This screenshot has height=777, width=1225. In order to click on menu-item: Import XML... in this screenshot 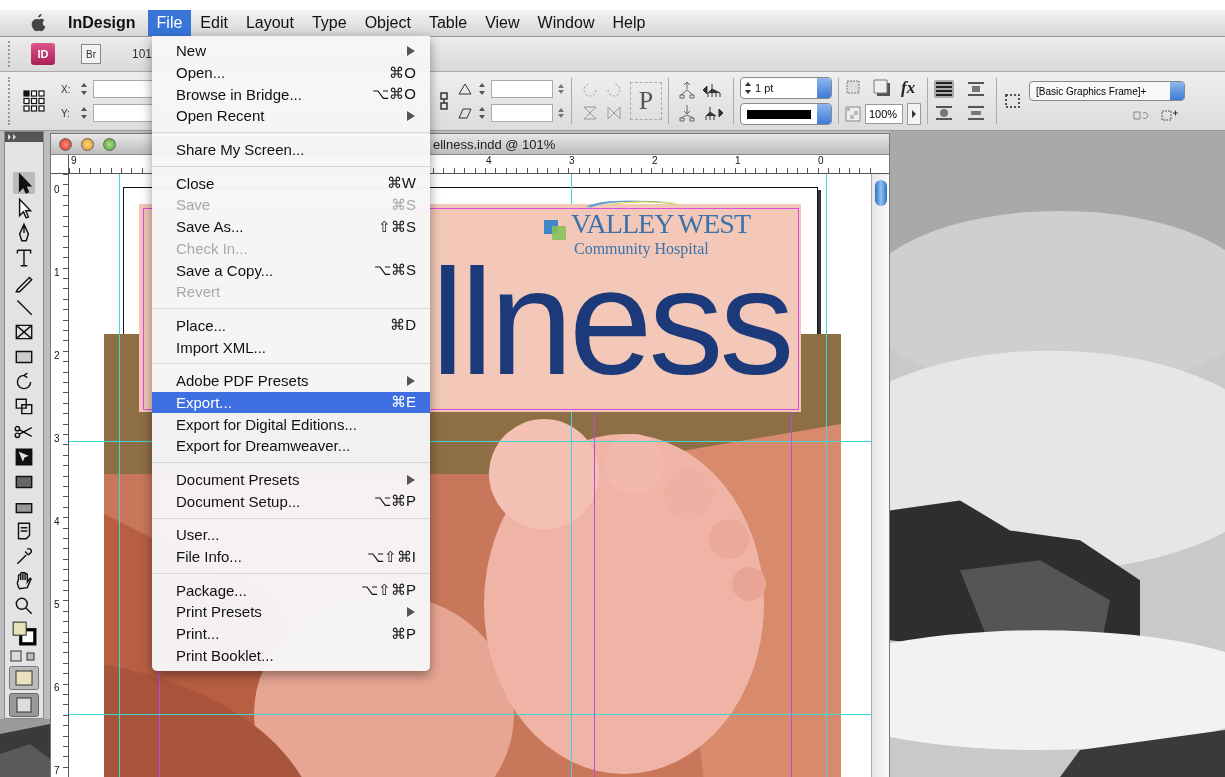, I will do `click(291, 347)`.